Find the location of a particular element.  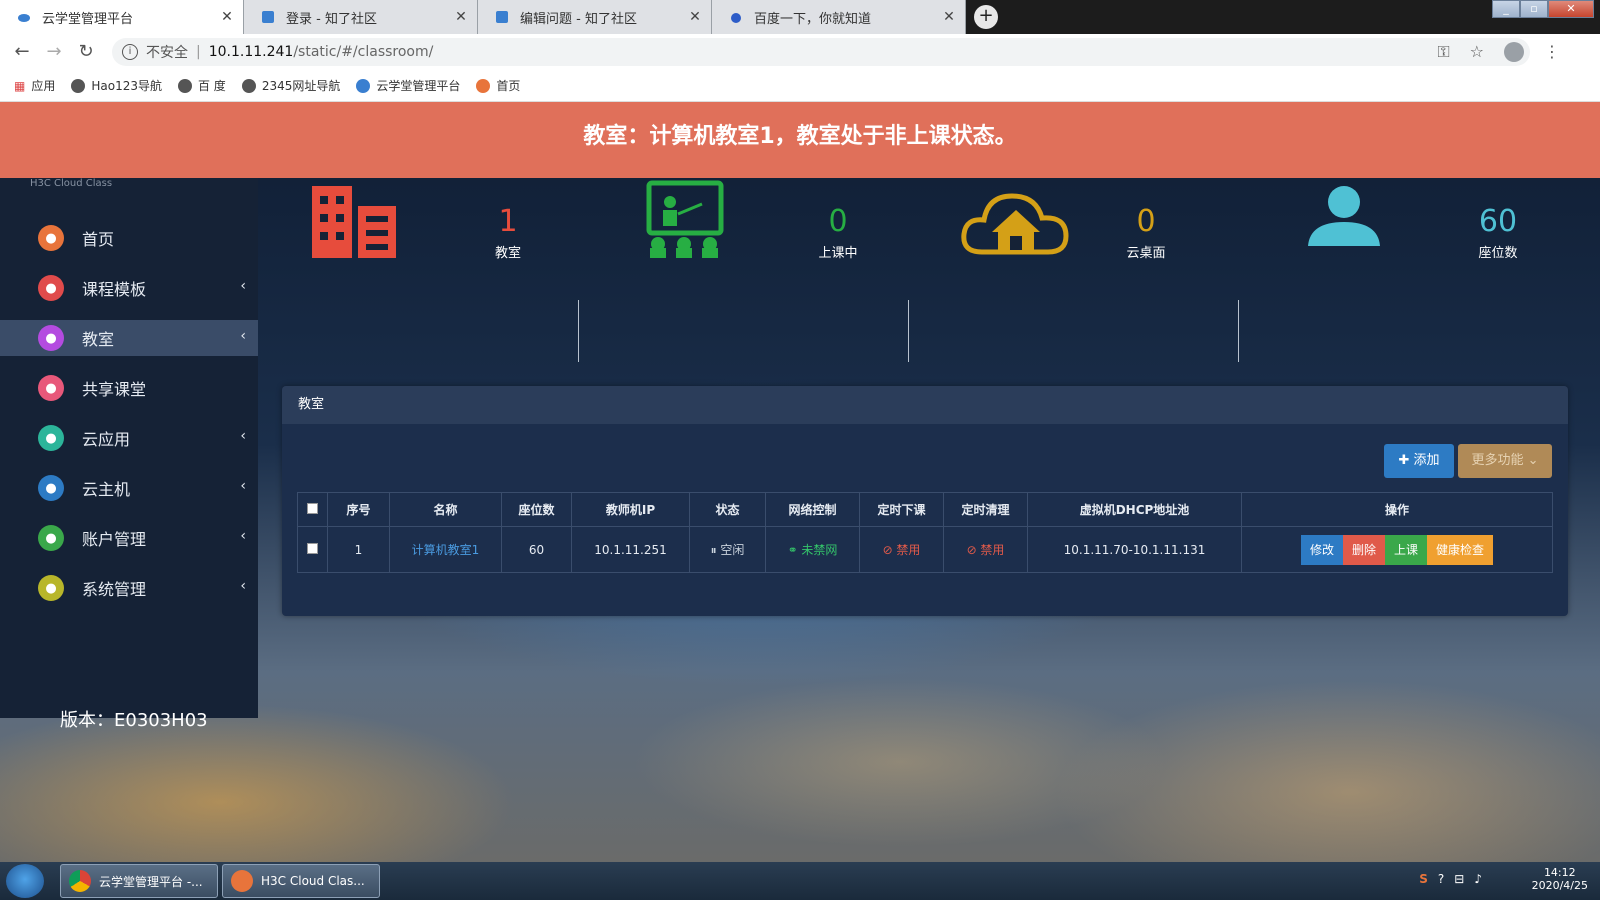

cloud-app-icon: ● is located at coordinates (51, 438).